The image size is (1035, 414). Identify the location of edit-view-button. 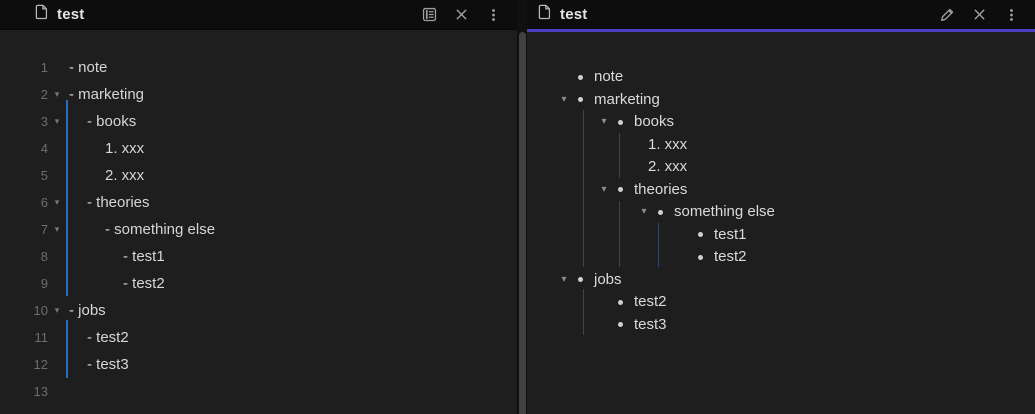
(947, 15).